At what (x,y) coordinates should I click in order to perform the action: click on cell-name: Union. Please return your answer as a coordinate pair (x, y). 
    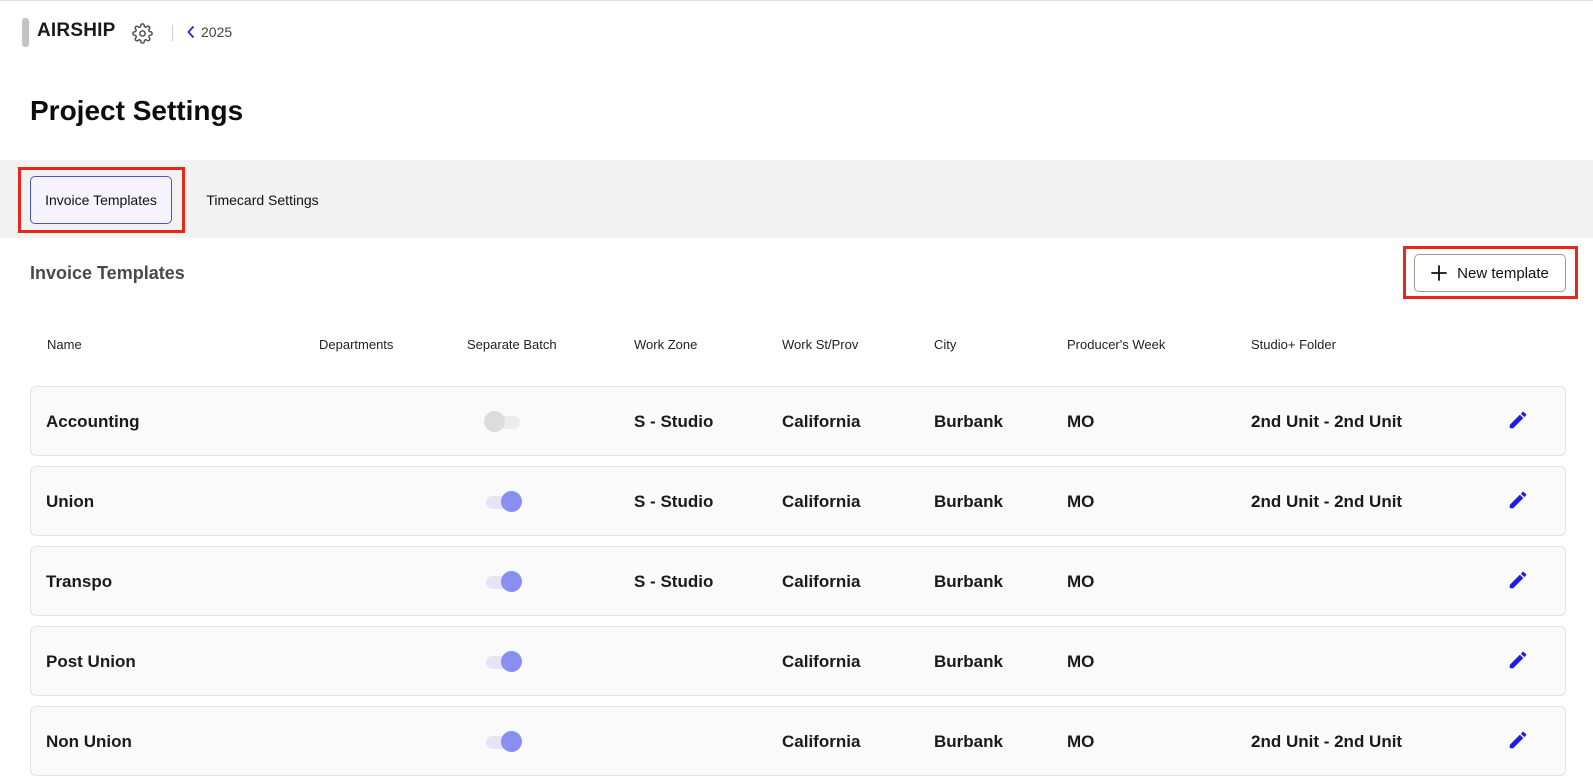
    Looking at the image, I should click on (70, 501).